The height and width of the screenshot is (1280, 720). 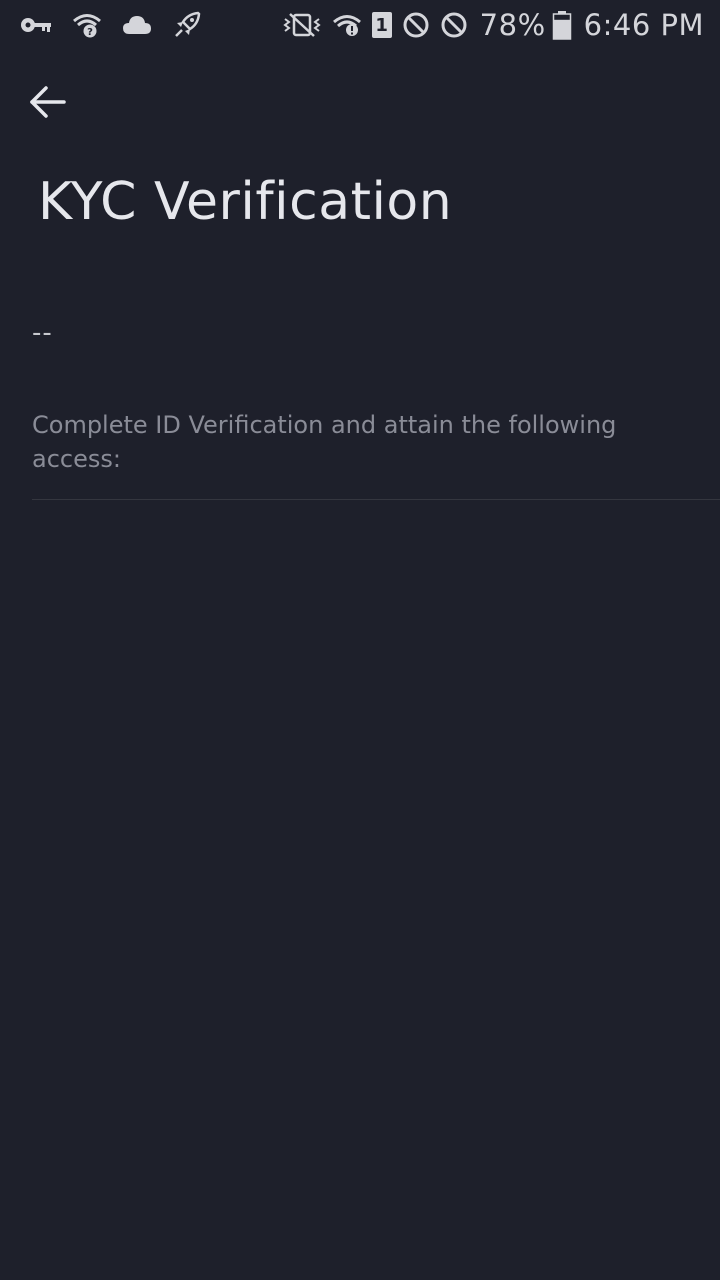 What do you see at coordinates (643, 25) in the screenshot?
I see `status-time: 6:46 PM` at bounding box center [643, 25].